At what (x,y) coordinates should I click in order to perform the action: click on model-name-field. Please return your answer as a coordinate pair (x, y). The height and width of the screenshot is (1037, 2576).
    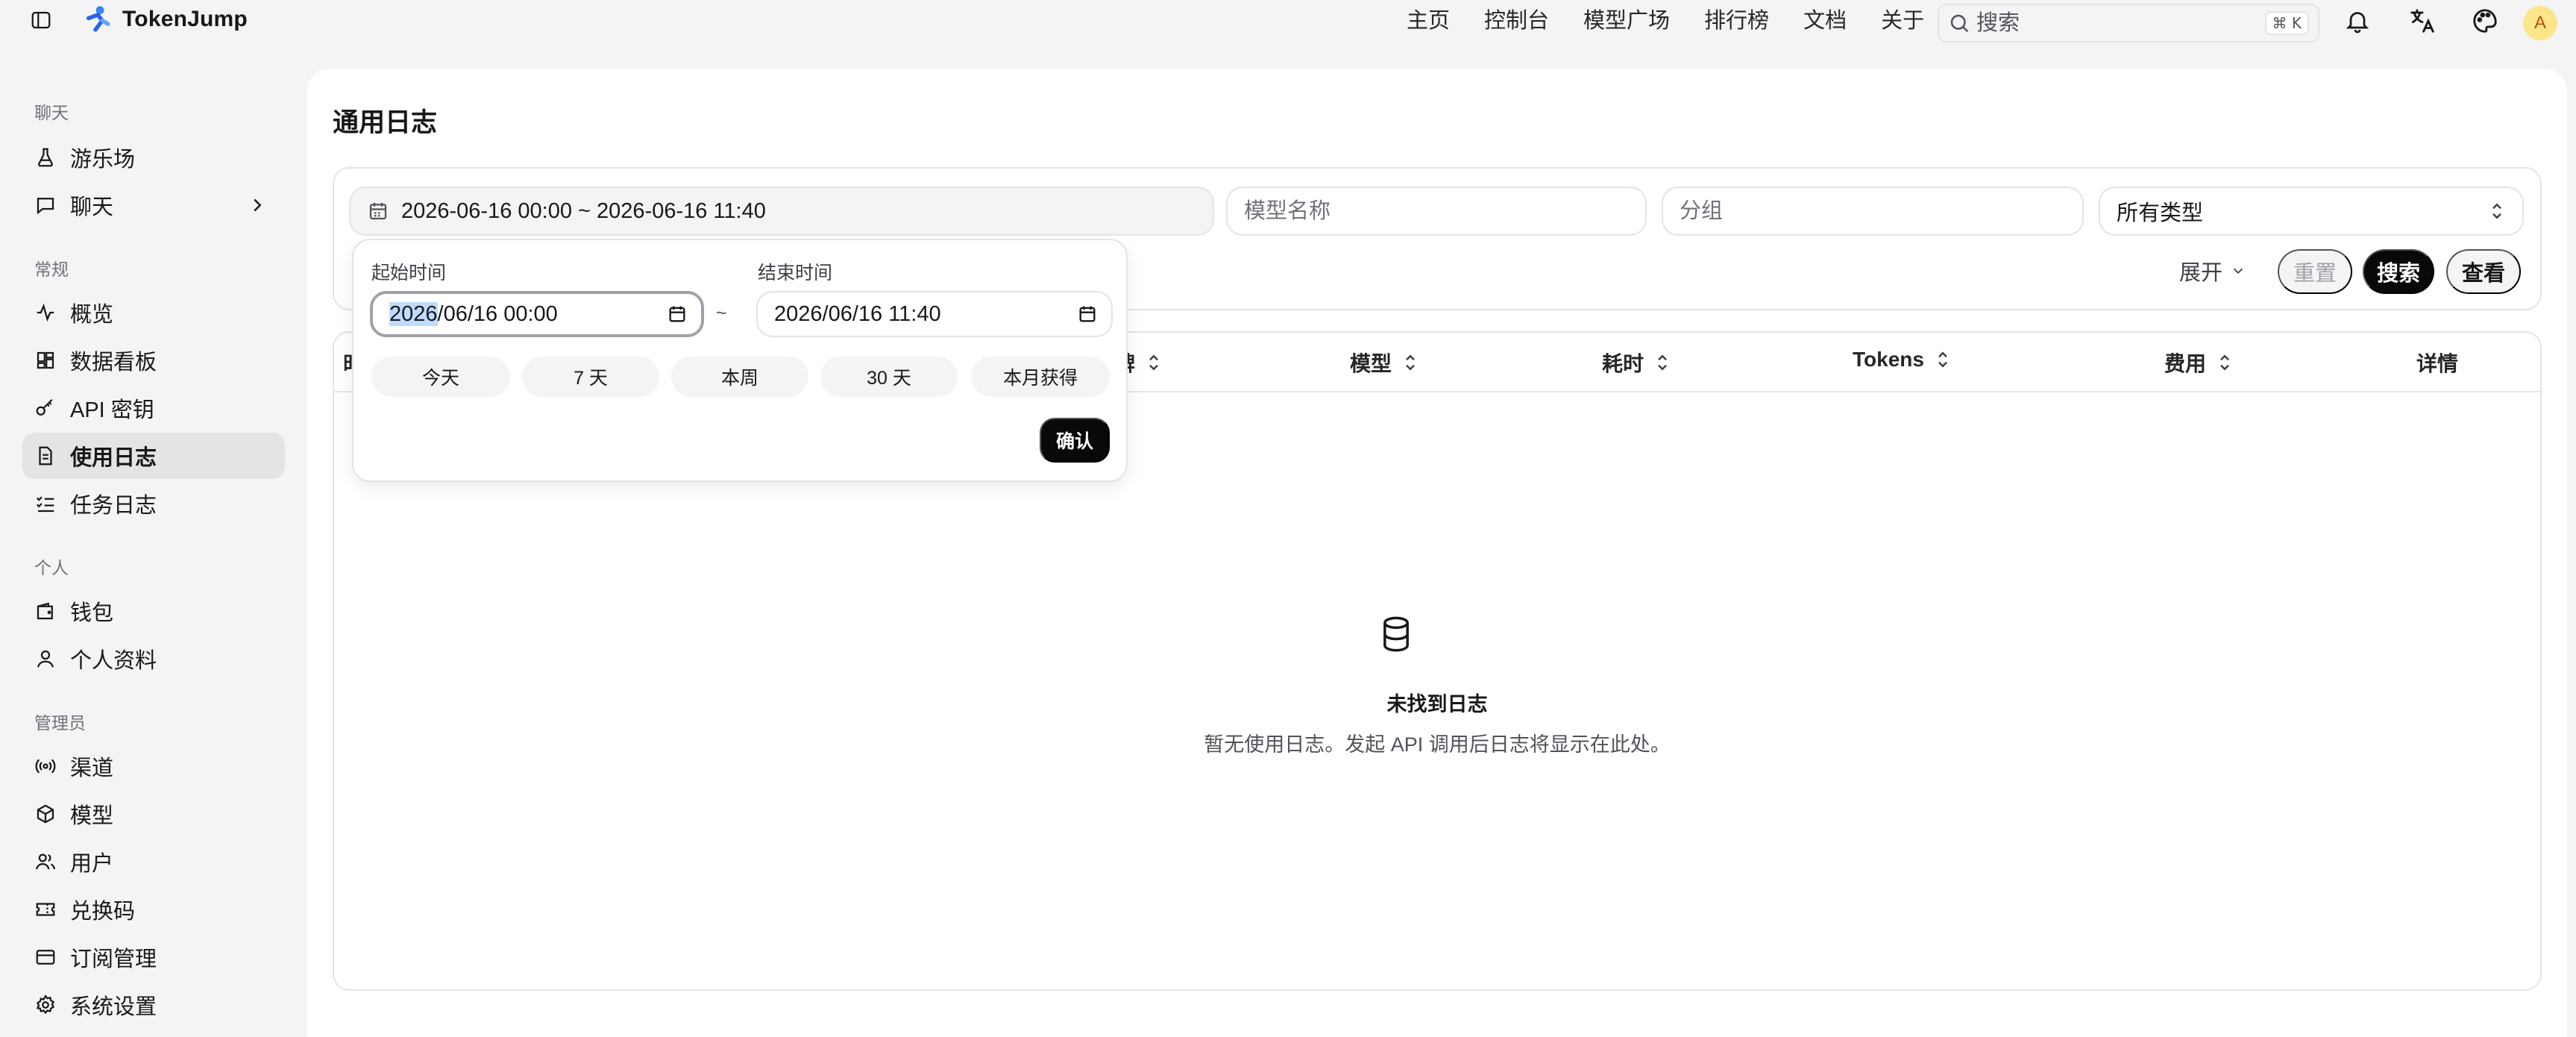
    Looking at the image, I should click on (1437, 211).